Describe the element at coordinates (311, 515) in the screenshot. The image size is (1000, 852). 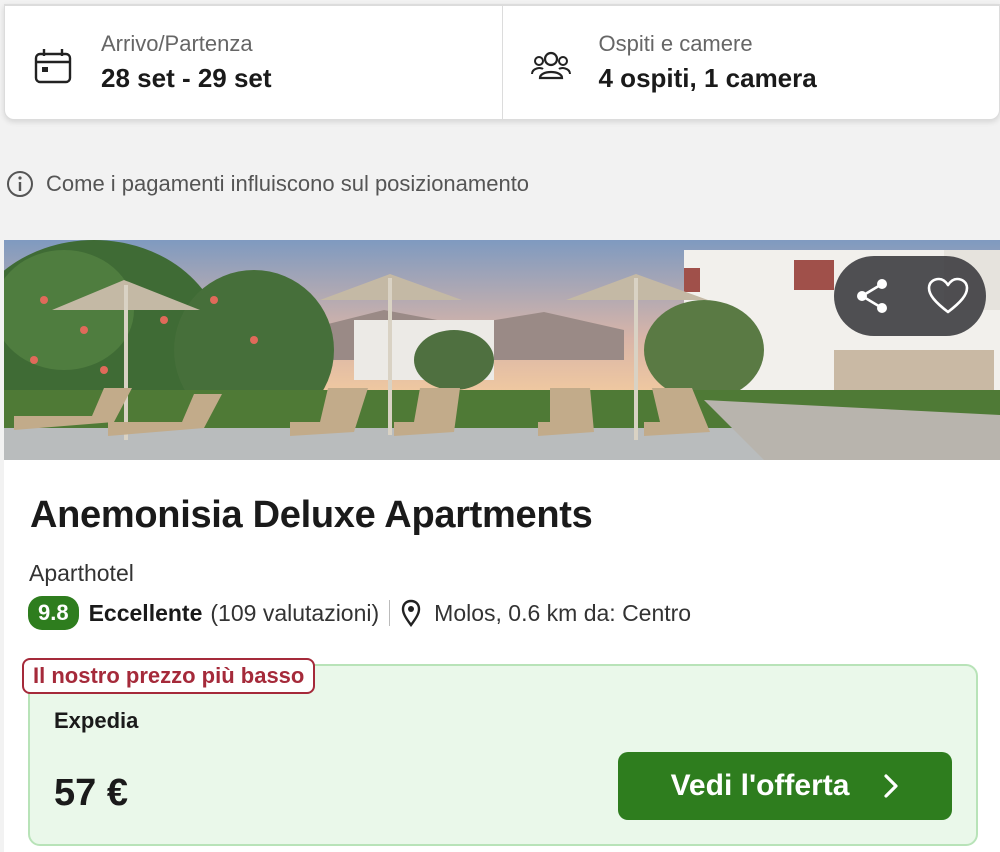
I see `hotel-name: Anemonisia Deluxe Apartments` at that location.